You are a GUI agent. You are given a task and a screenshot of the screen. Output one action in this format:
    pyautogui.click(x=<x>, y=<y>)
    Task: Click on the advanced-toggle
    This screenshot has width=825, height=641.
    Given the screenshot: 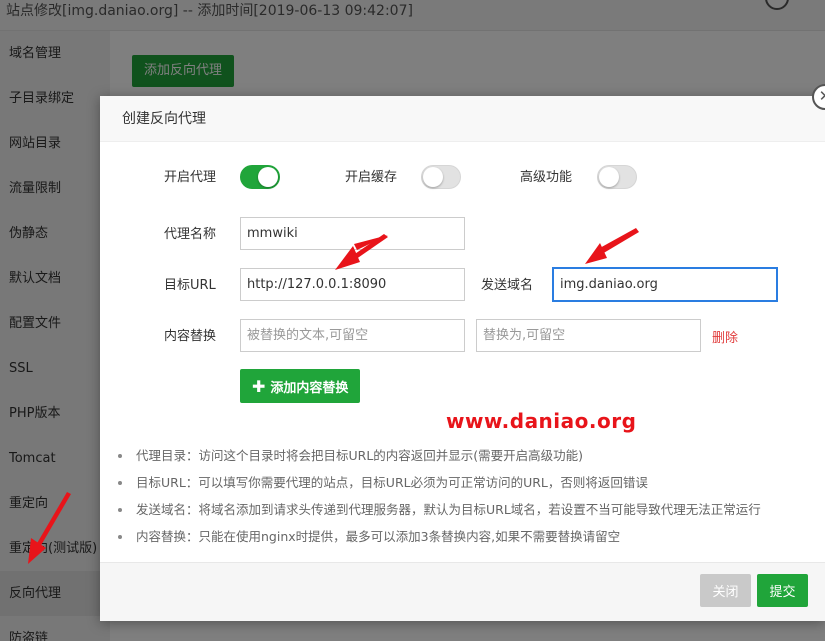 What is the action you would take?
    pyautogui.click(x=617, y=177)
    